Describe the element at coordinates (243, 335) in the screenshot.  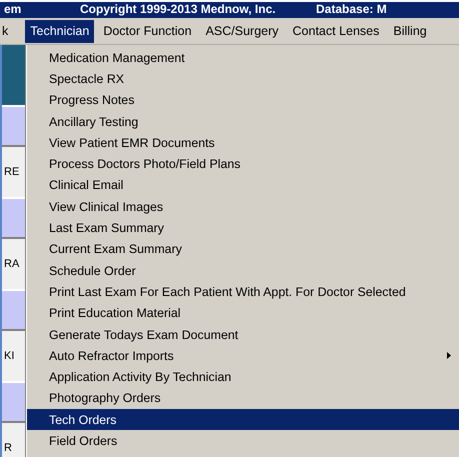
I see `menu-item: Generate Todays Exam Document` at that location.